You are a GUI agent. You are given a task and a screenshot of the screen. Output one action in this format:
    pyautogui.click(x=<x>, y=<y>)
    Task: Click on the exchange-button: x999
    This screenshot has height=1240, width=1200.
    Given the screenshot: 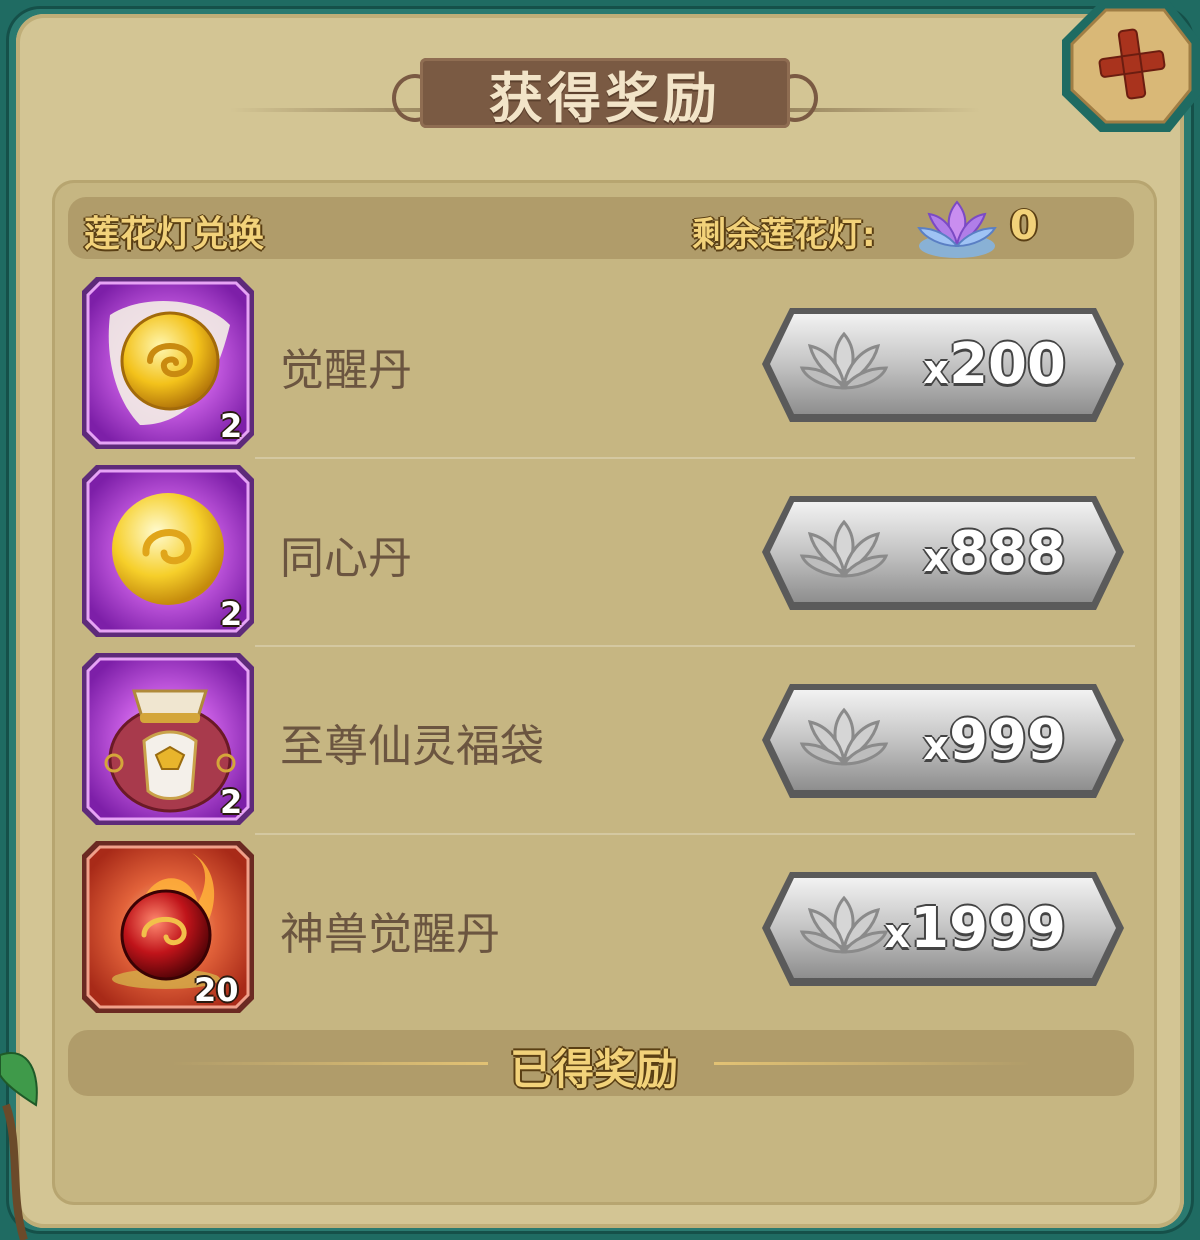 What is the action you would take?
    pyautogui.click(x=943, y=741)
    